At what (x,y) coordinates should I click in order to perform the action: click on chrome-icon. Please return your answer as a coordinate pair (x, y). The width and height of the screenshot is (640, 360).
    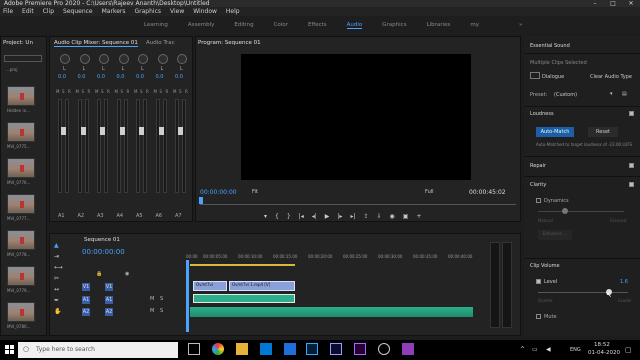
    Looking at the image, I should click on (218, 349).